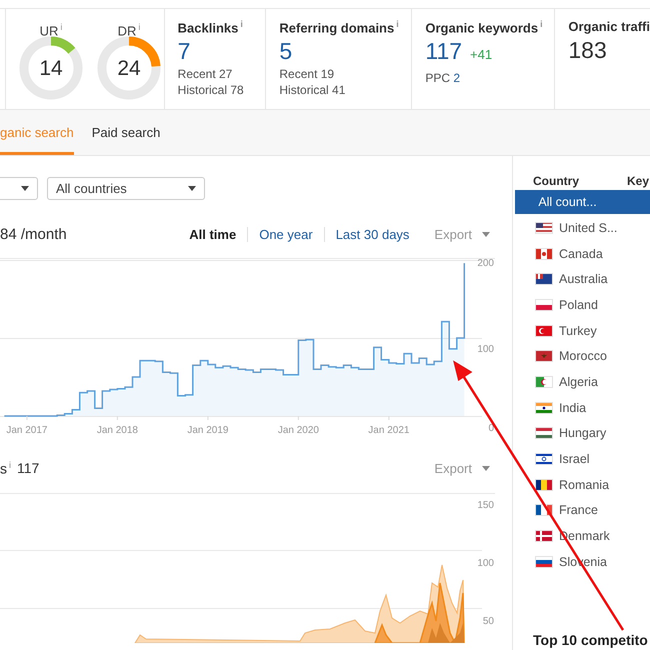  What do you see at coordinates (206, 74) in the screenshot?
I see `metric-detail: Recent 27` at bounding box center [206, 74].